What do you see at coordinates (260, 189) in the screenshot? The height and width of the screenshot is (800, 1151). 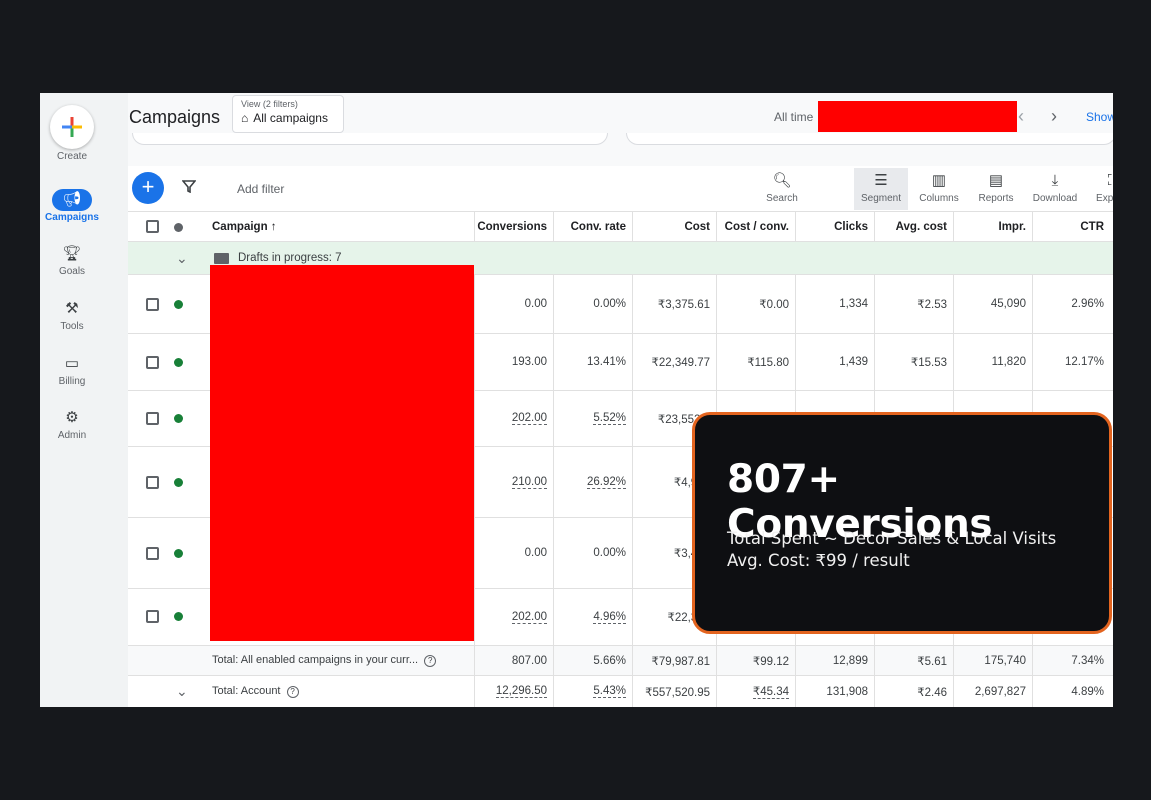 I see `add-filter-input: Add filter` at bounding box center [260, 189].